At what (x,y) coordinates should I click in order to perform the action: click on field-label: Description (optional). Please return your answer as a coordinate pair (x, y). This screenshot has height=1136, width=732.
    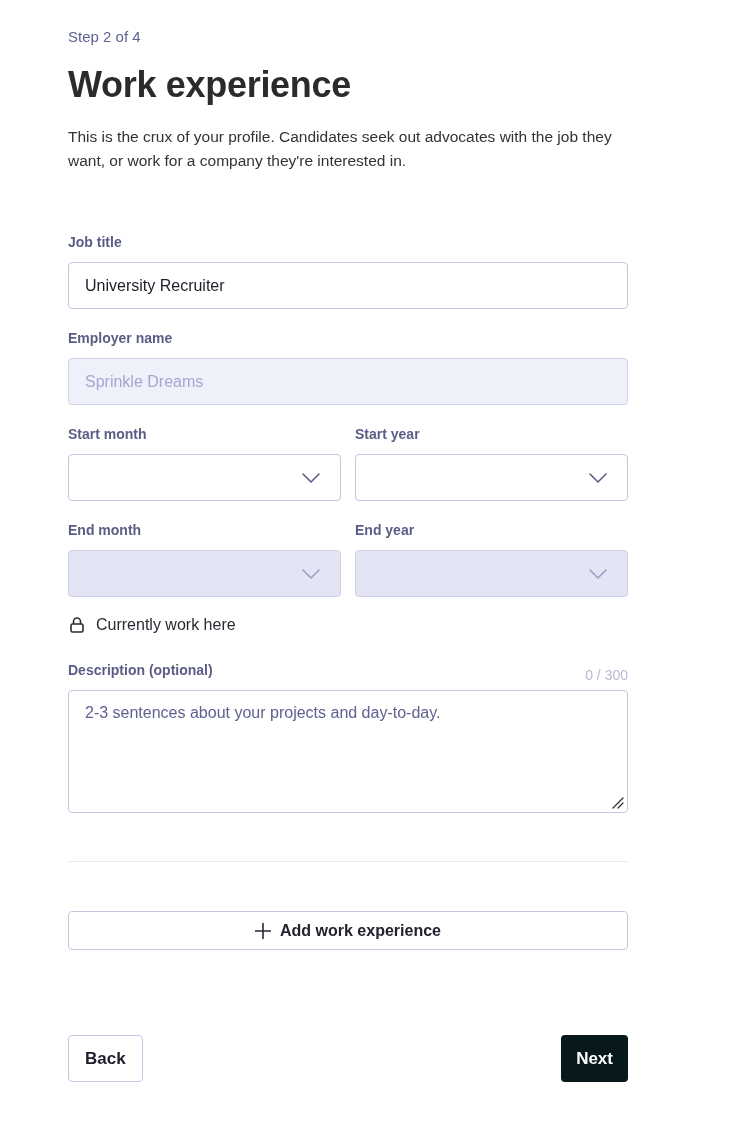
    Looking at the image, I should click on (140, 670).